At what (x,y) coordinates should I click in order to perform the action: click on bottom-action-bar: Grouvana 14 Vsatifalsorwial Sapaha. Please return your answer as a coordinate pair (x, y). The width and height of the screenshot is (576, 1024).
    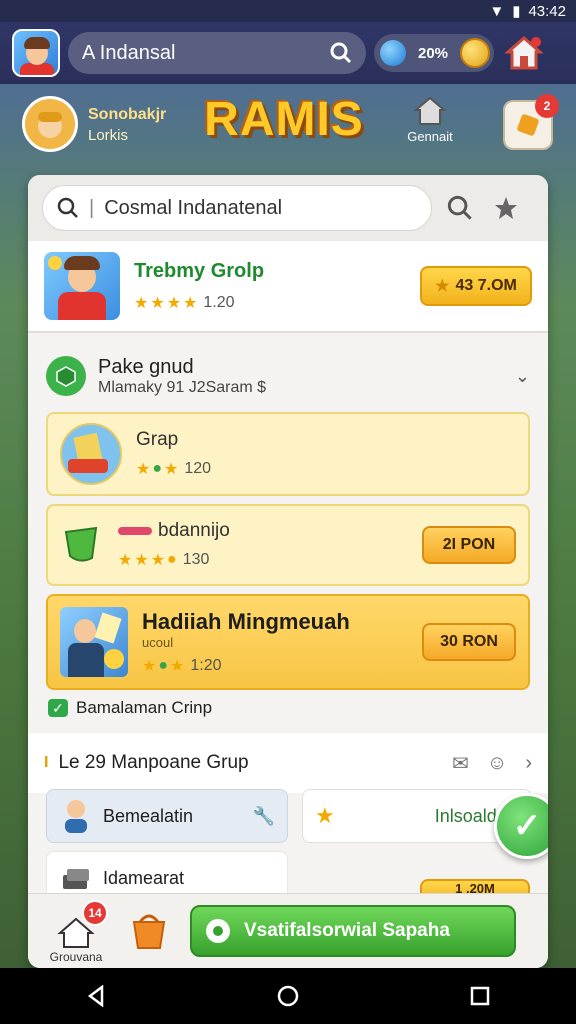
    Looking at the image, I should click on (288, 930).